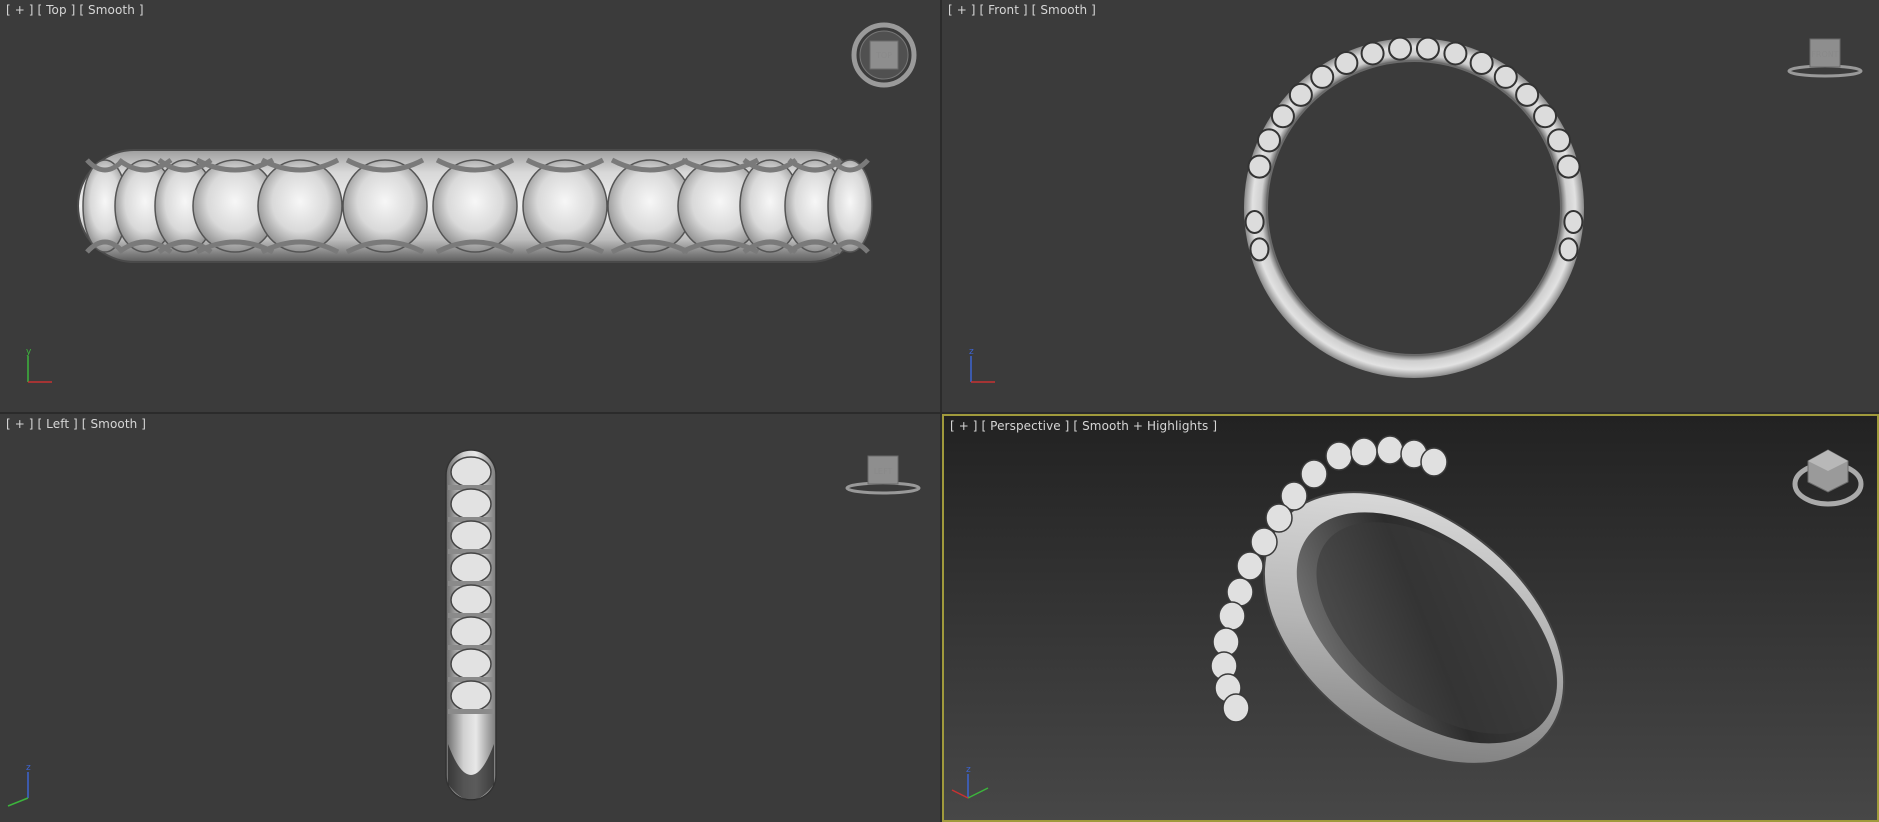 Image resolution: width=1879 pixels, height=822 pixels. Describe the element at coordinates (57, 424) in the screenshot. I see `viewport-view-button: [ Left ]` at that location.